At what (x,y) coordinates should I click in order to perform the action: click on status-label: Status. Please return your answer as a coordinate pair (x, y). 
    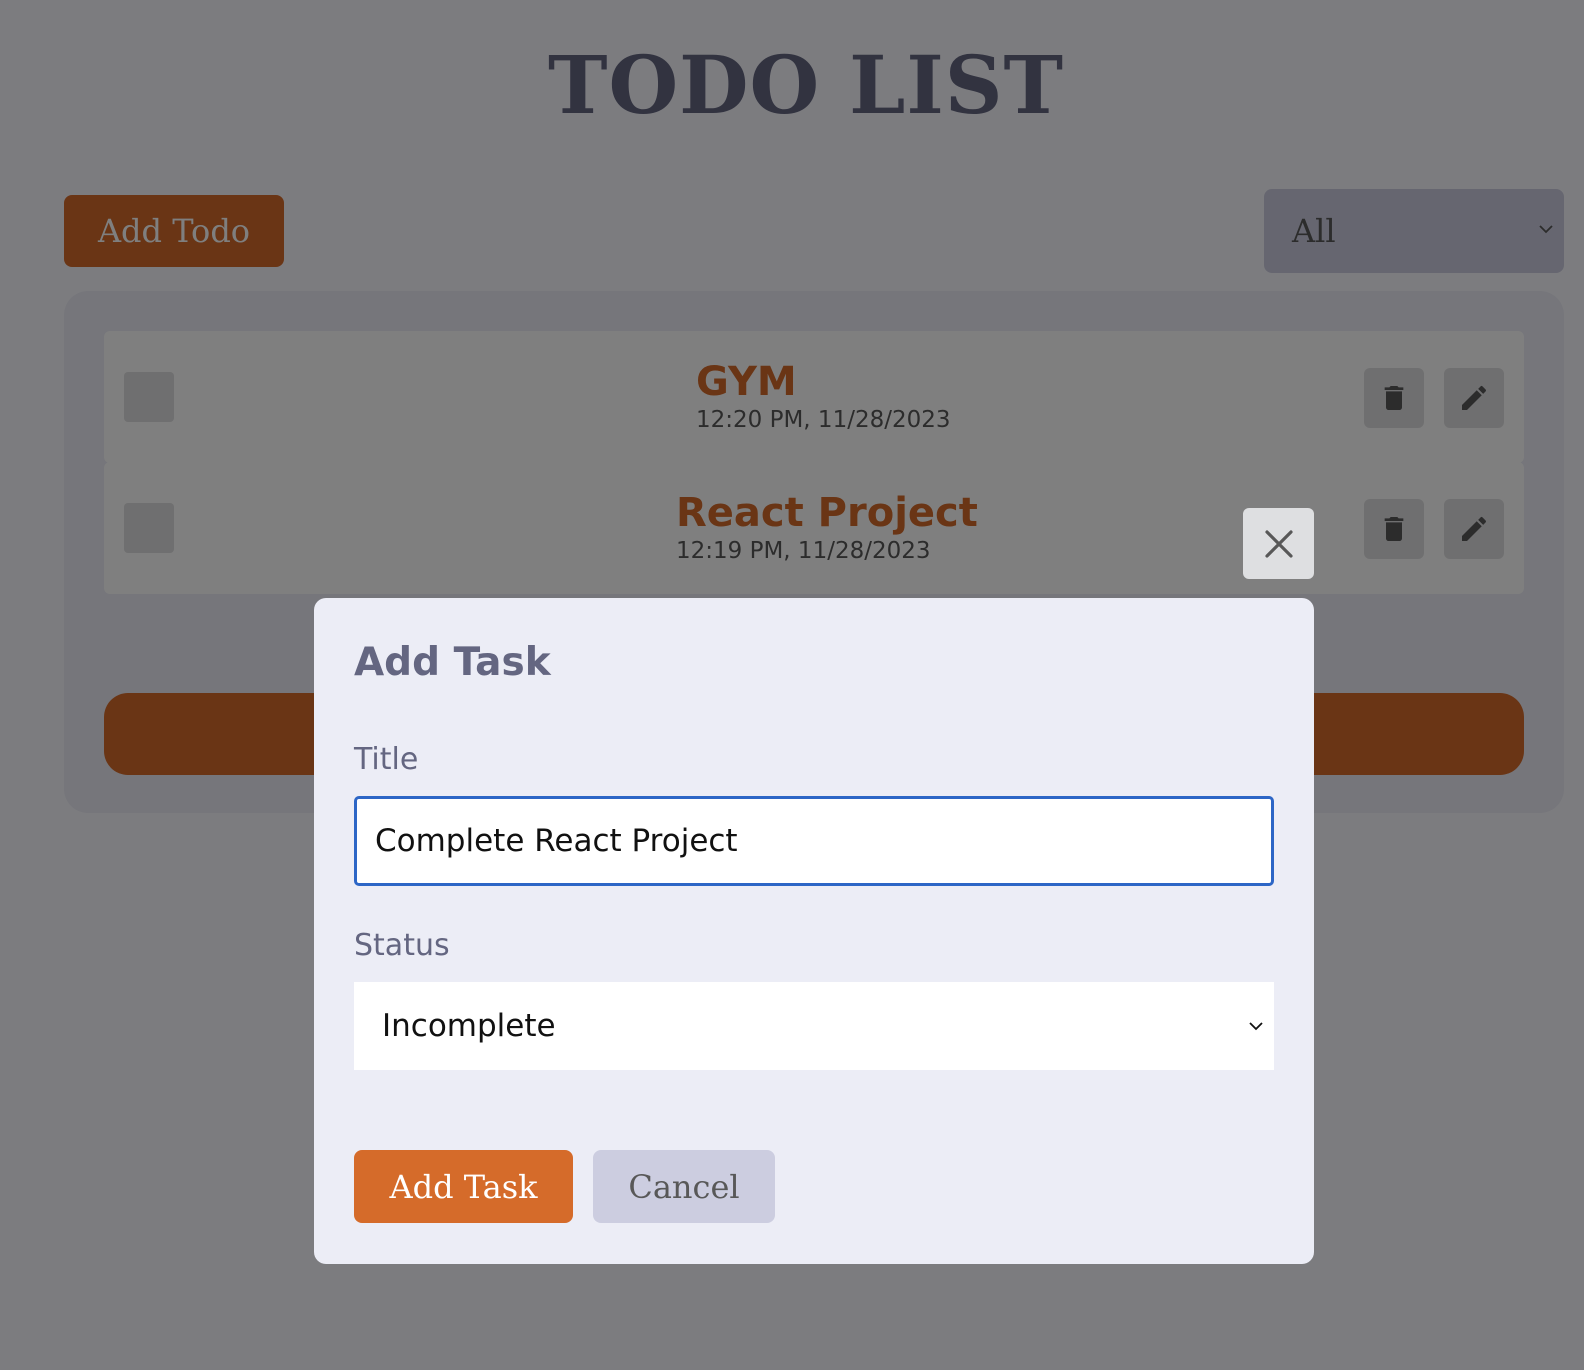
    Looking at the image, I should click on (402, 945).